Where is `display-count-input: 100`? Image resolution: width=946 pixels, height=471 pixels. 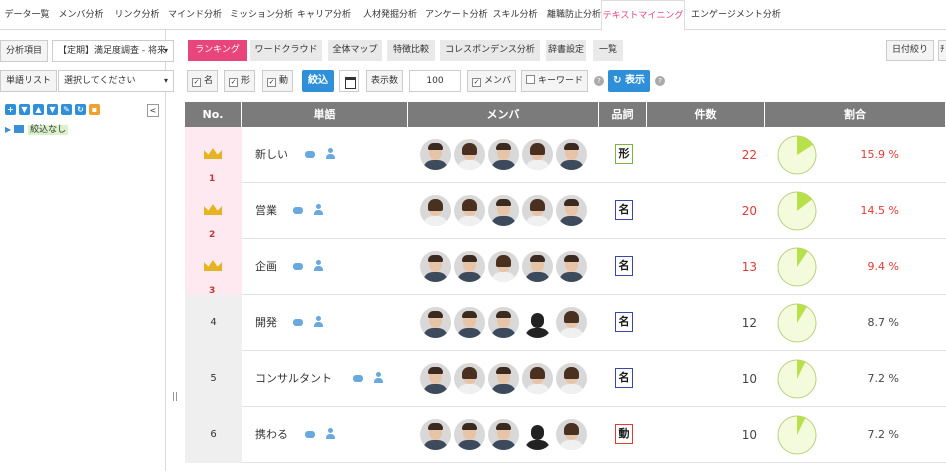 display-count-input: 100 is located at coordinates (435, 81).